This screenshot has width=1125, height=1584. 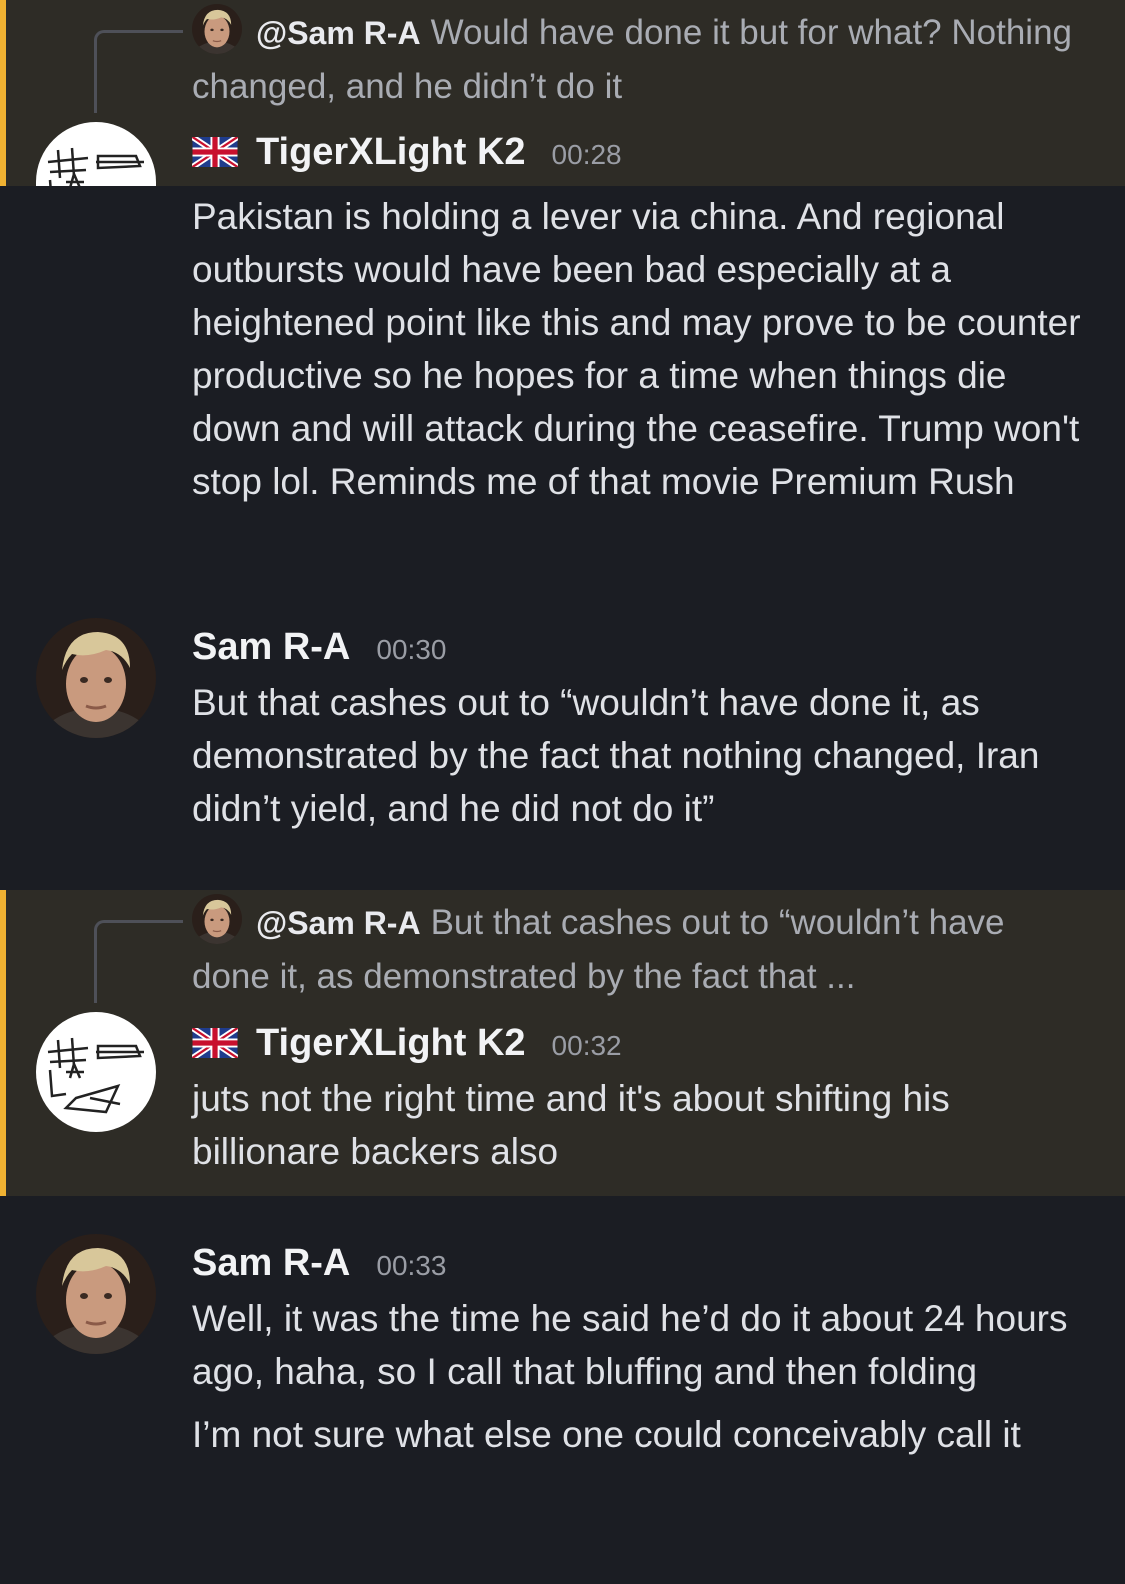 What do you see at coordinates (411, 1265) in the screenshot?
I see `timestamp: 00:33` at bounding box center [411, 1265].